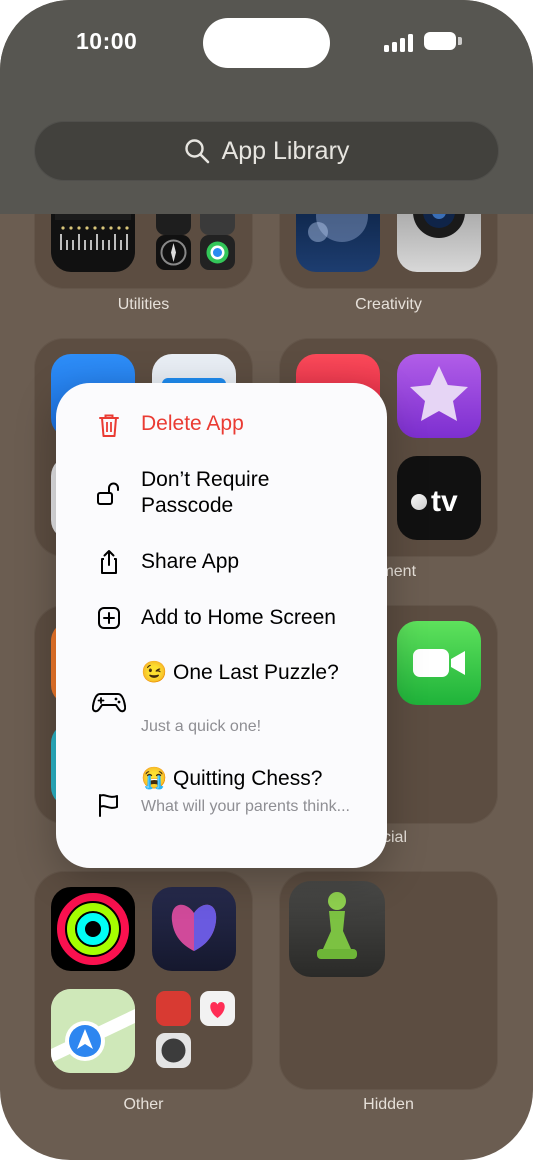 The height and width of the screenshot is (1160, 533). I want to click on compass-app-icon, so click(173, 252).